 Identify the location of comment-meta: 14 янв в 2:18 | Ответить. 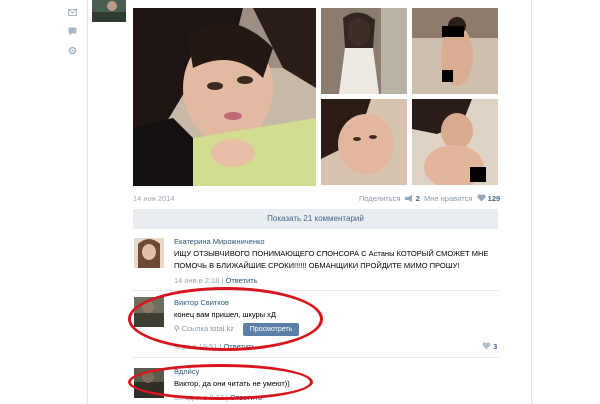
(216, 280).